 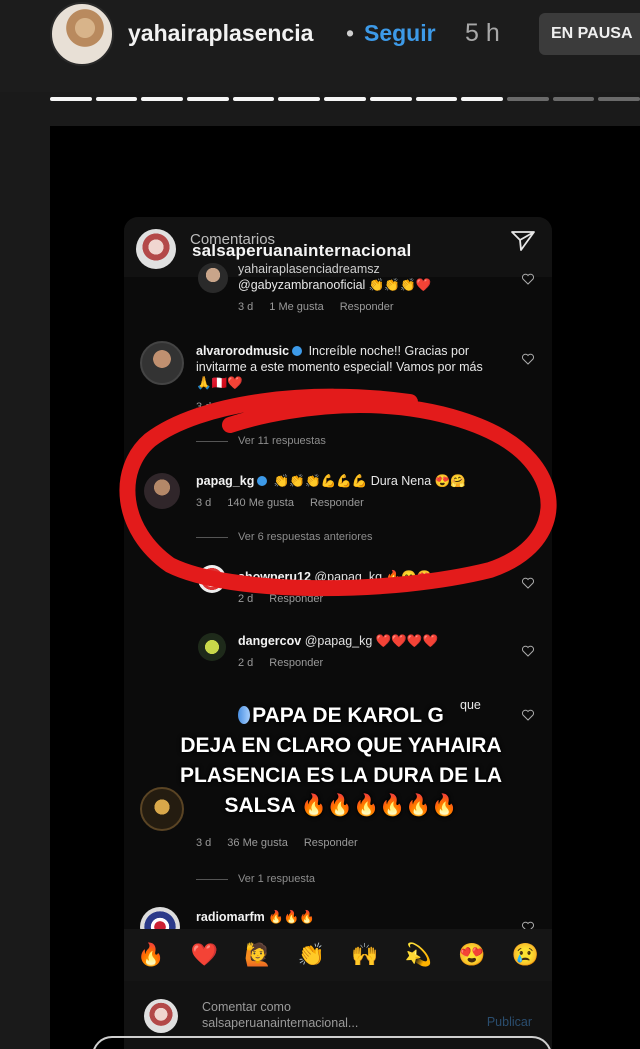 What do you see at coordinates (509, 1022) in the screenshot?
I see `post-button: Publicar` at bounding box center [509, 1022].